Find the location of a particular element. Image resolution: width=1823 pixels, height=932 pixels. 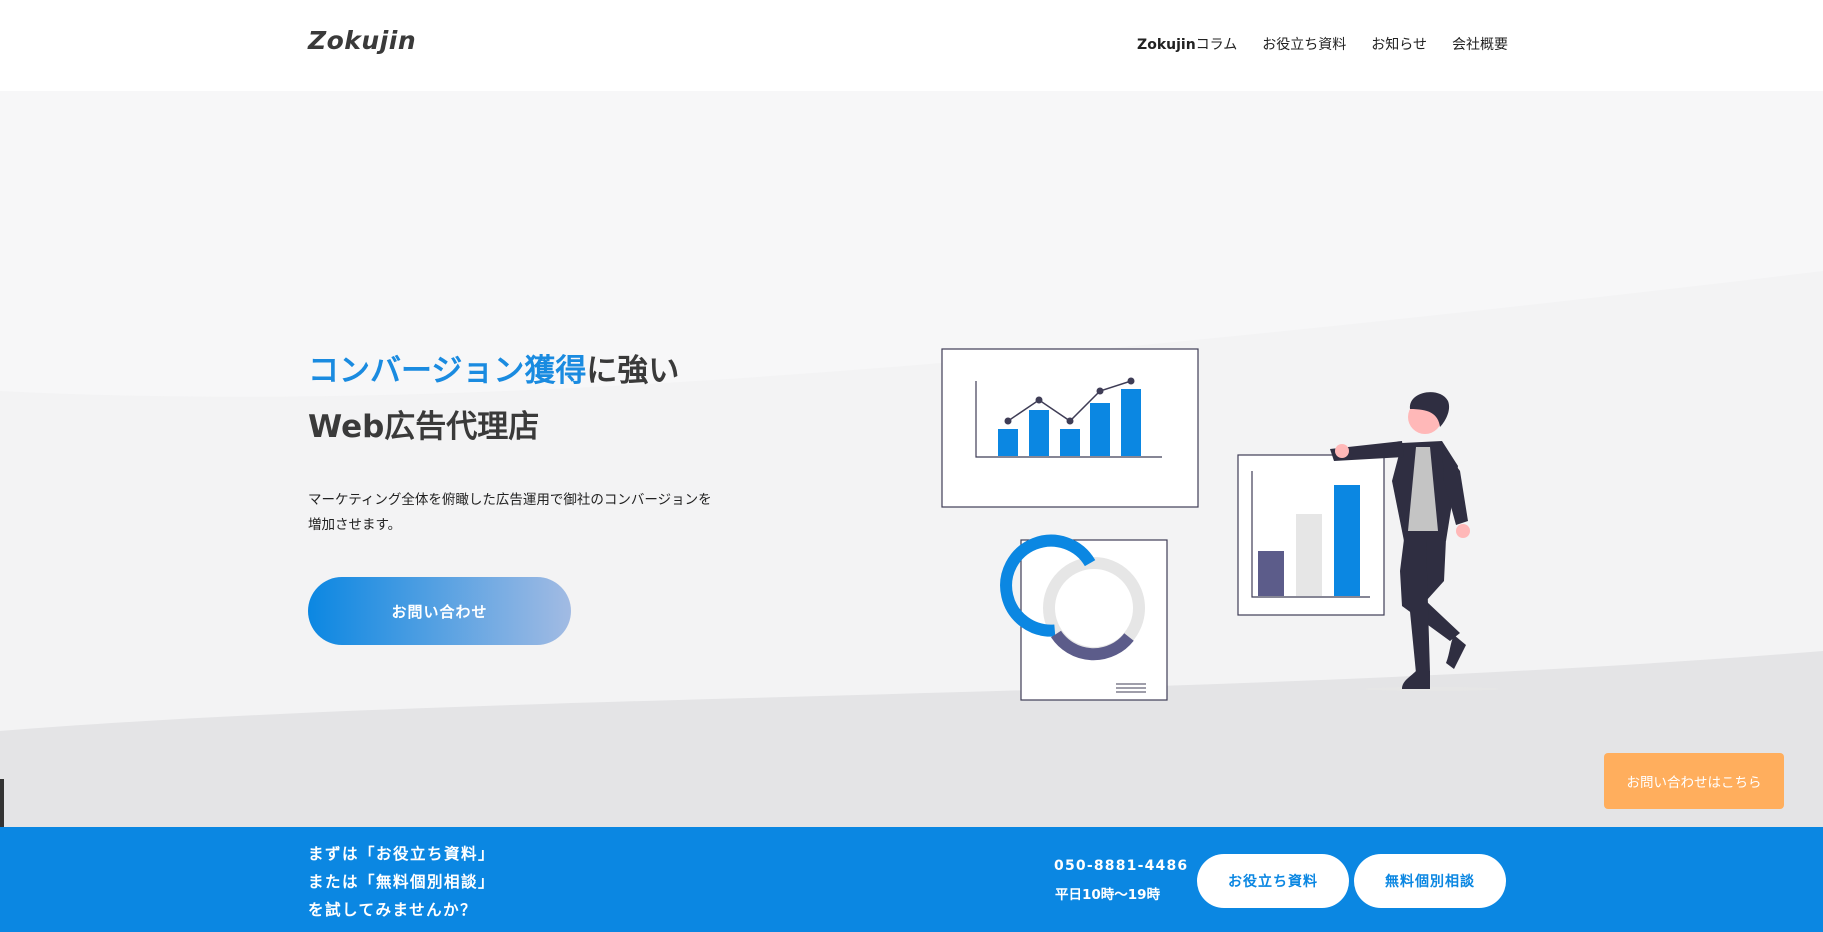

resources-button: お役立ち資料 is located at coordinates (1273, 881).